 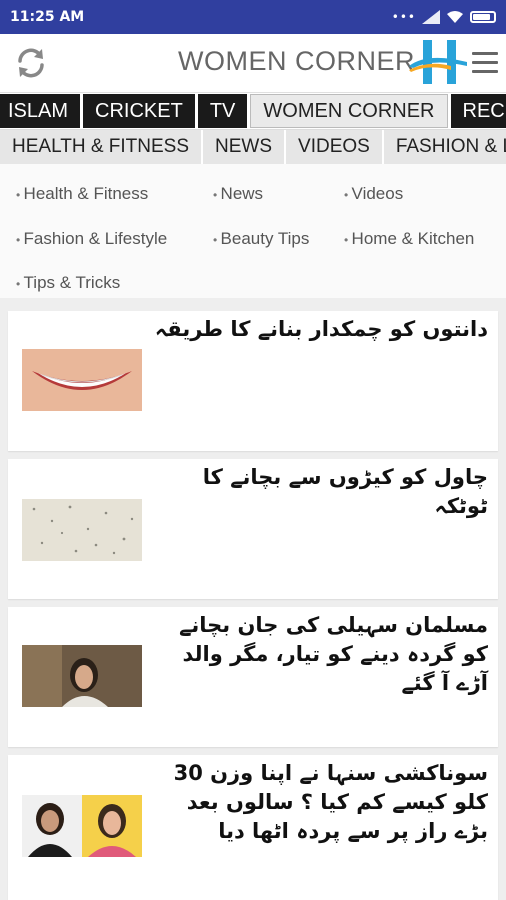 I want to click on tab-tv: TV, so click(x=222, y=111).